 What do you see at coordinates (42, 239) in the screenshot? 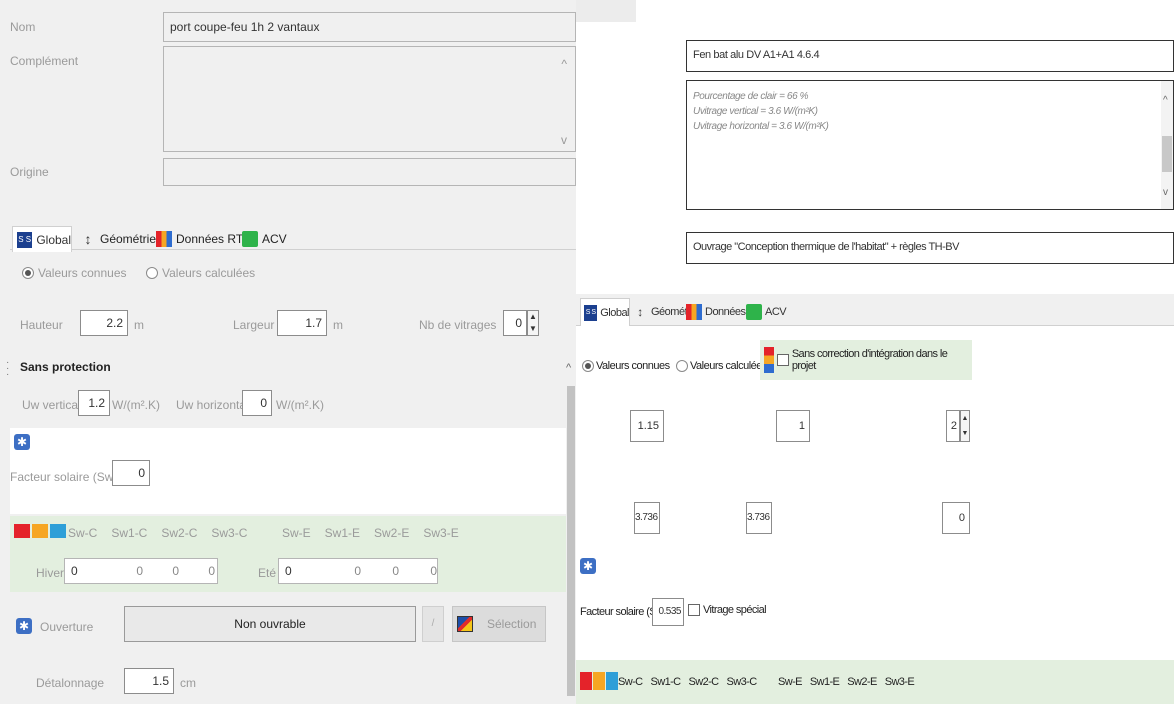
I see `tab-global: S S Global` at bounding box center [42, 239].